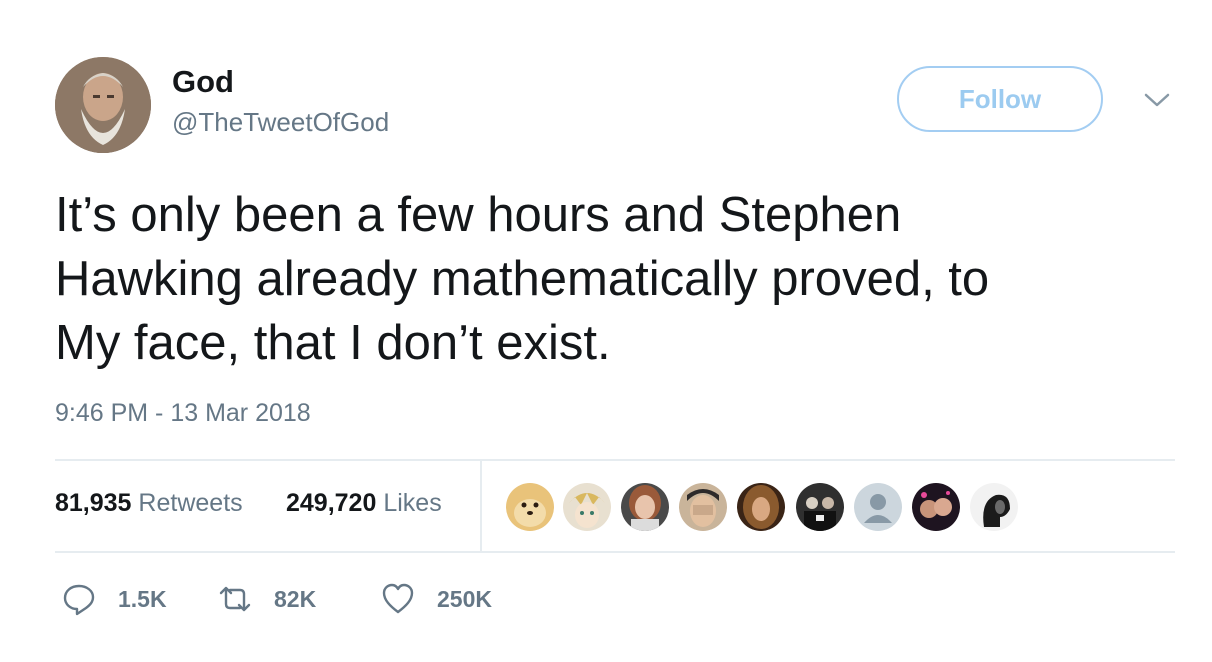 This screenshot has height=662, width=1212. Describe the element at coordinates (530, 507) in the screenshot. I see `doge-avatar` at that location.